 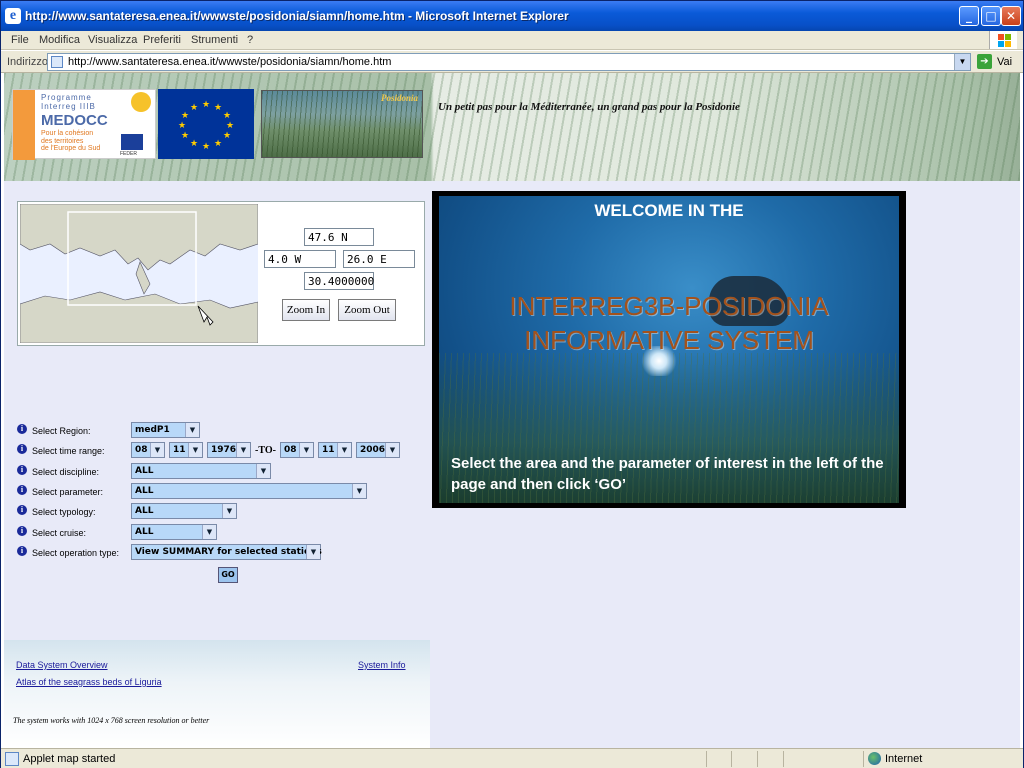 What do you see at coordinates (382, 665) in the screenshot?
I see `system-info-link: System Info` at bounding box center [382, 665].